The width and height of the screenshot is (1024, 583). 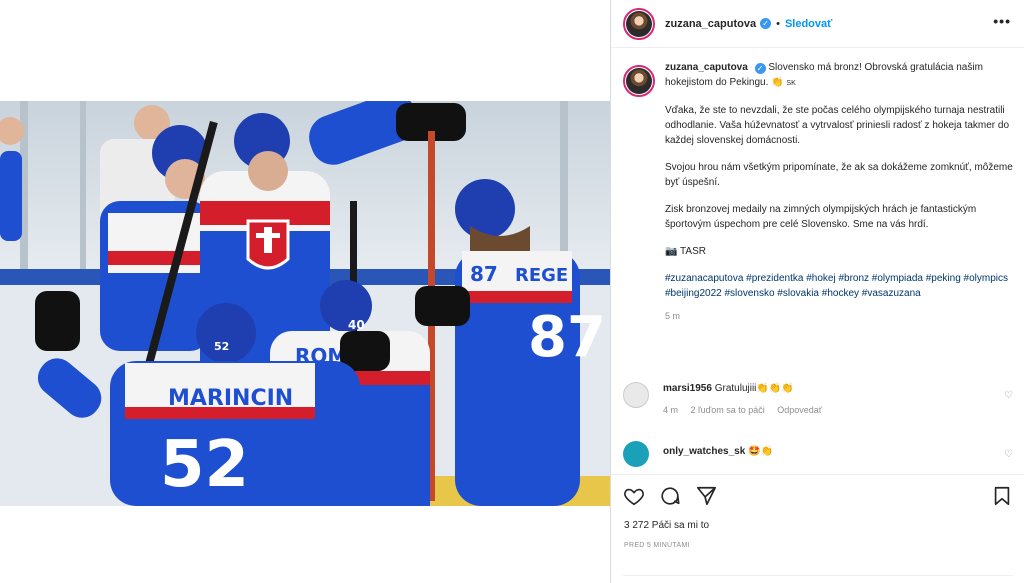 I want to click on caption-avatar, so click(x=639, y=81).